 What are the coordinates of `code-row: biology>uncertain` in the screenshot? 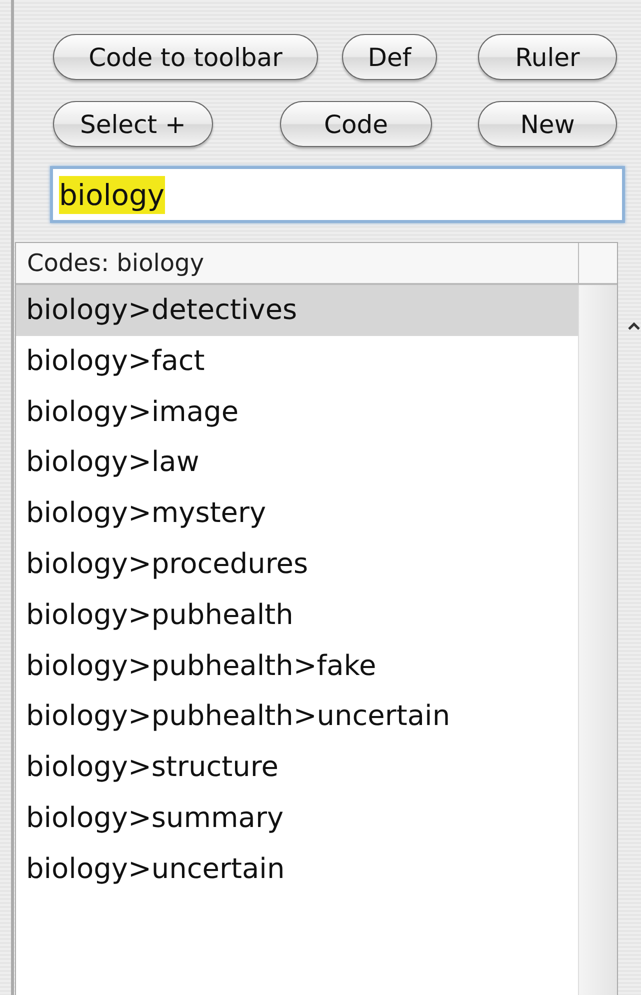 It's located at (297, 869).